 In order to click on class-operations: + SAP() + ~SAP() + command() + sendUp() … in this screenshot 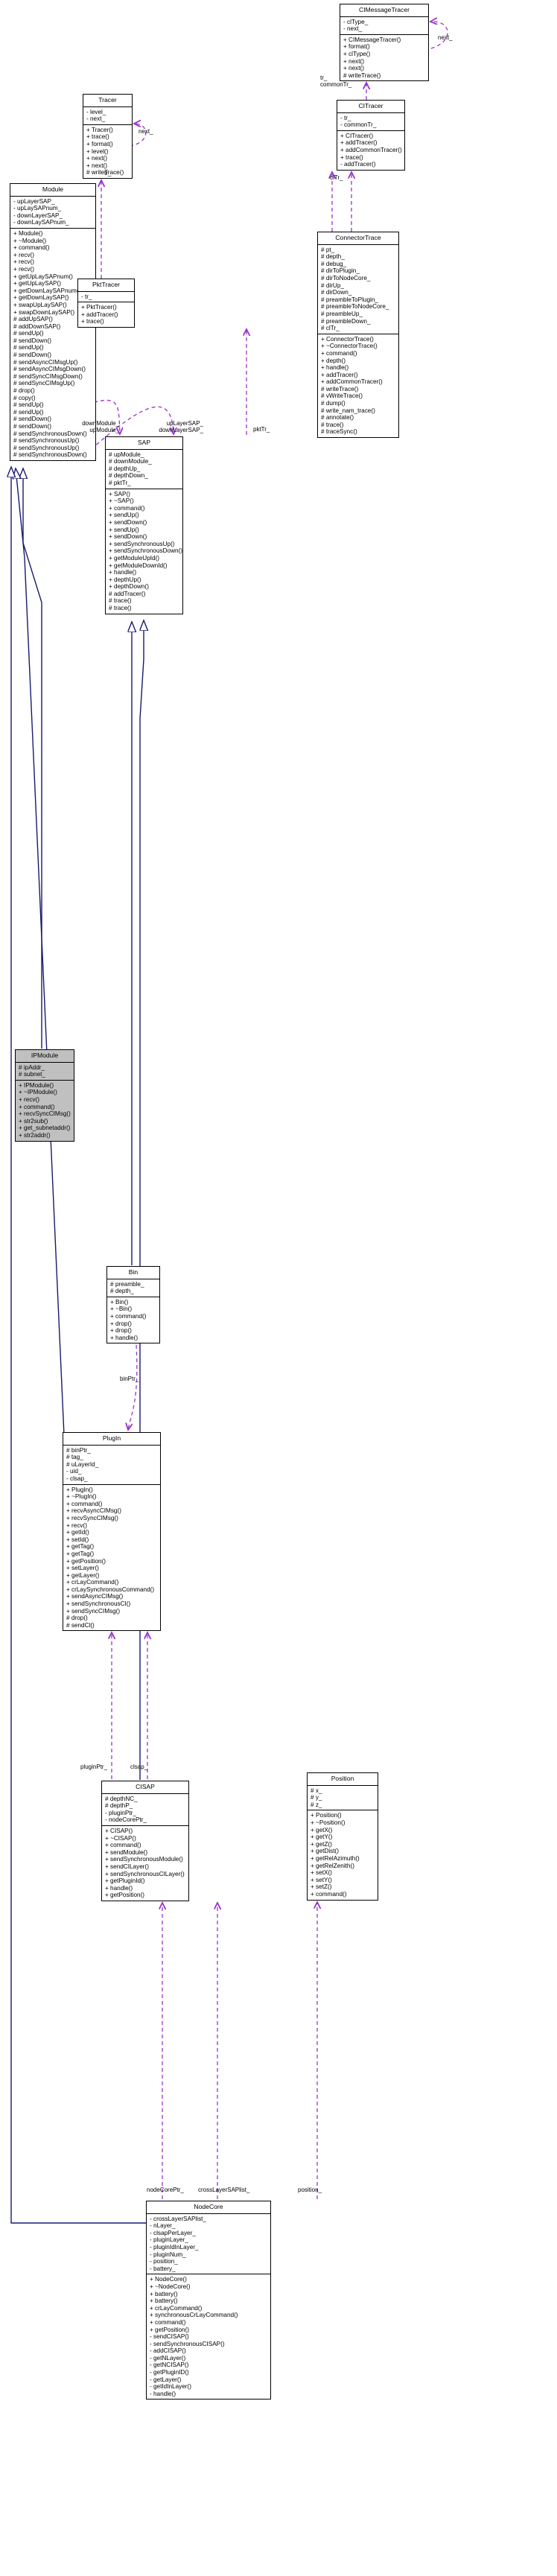, I will do `click(144, 551)`.